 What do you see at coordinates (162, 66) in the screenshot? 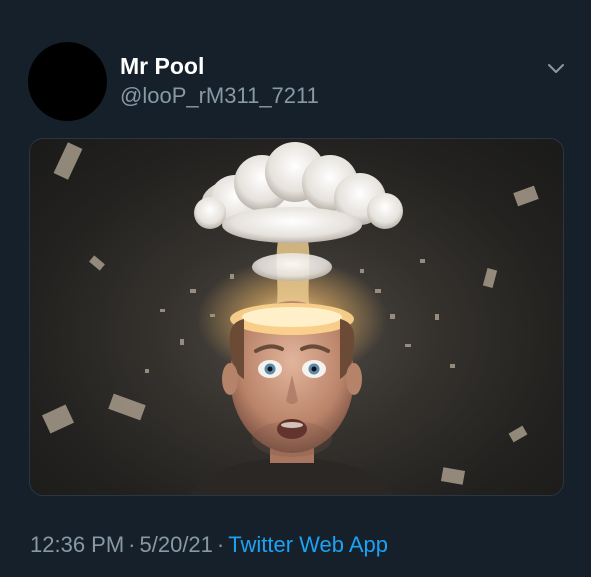
I see `display-name: Mr Pool` at bounding box center [162, 66].